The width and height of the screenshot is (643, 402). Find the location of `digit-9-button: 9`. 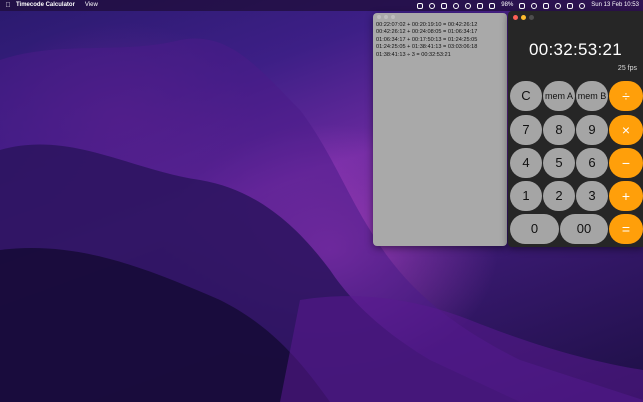

digit-9-button: 9 is located at coordinates (592, 130).